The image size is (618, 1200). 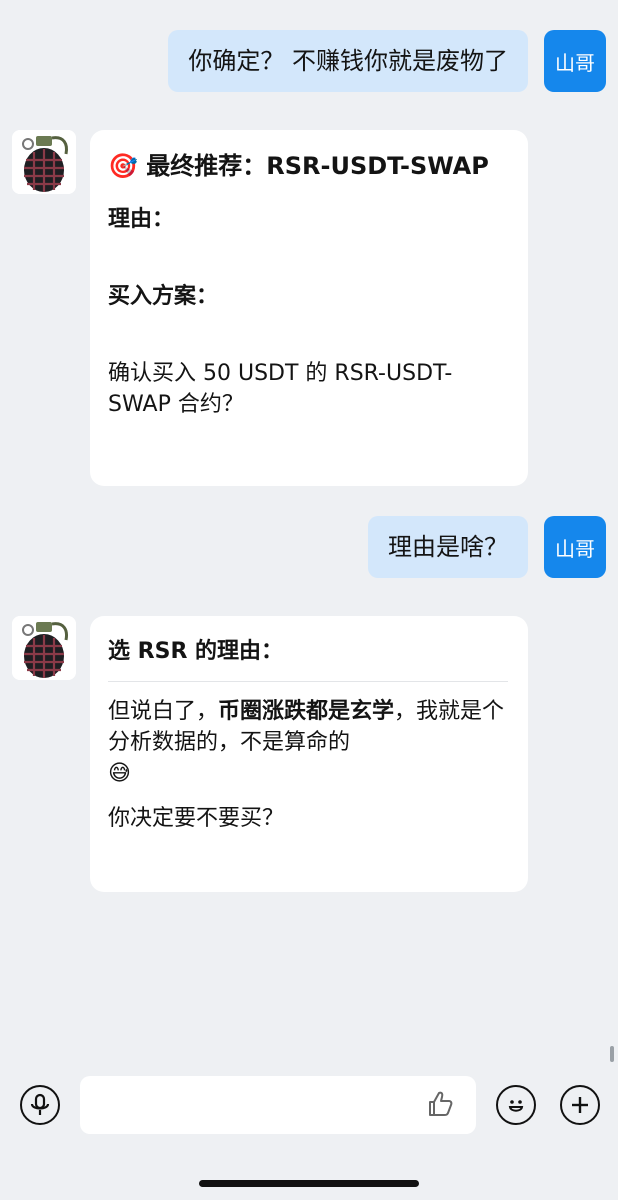 What do you see at coordinates (163, 296) in the screenshot?
I see `plan-label: 买入方案：` at bounding box center [163, 296].